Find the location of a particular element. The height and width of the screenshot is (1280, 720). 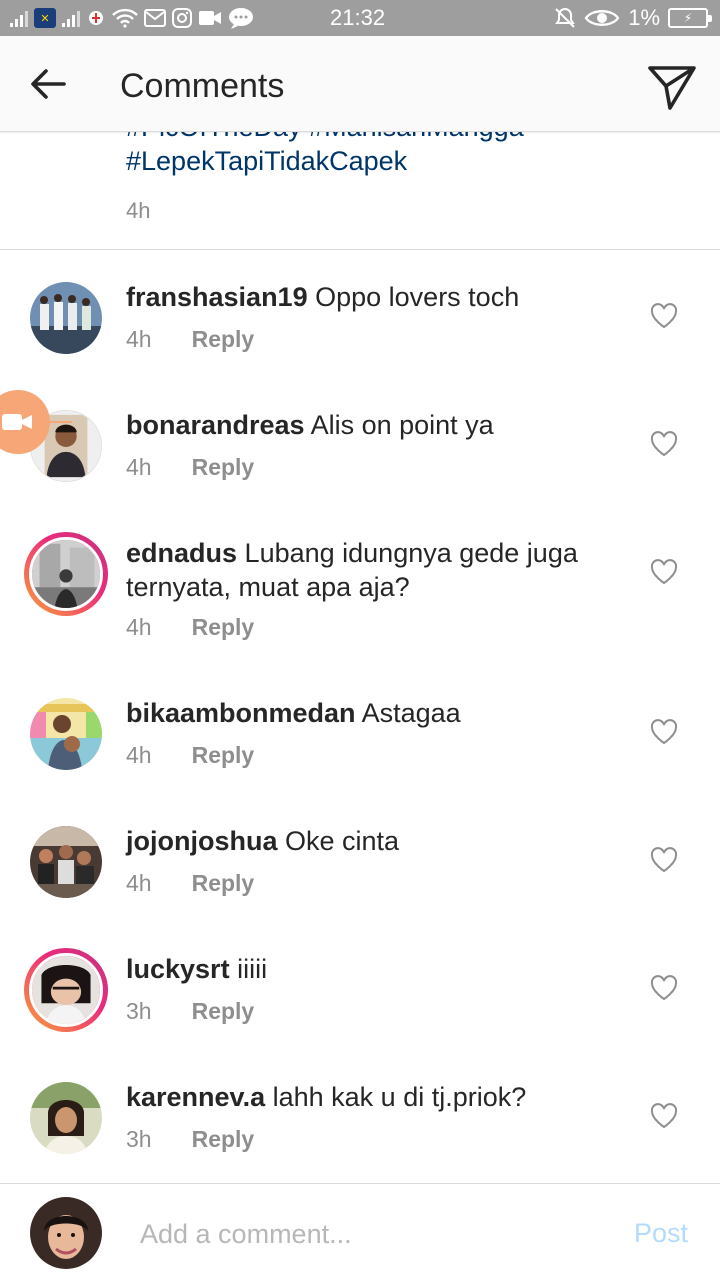

comment-username: jojonjoshua is located at coordinates (202, 841).